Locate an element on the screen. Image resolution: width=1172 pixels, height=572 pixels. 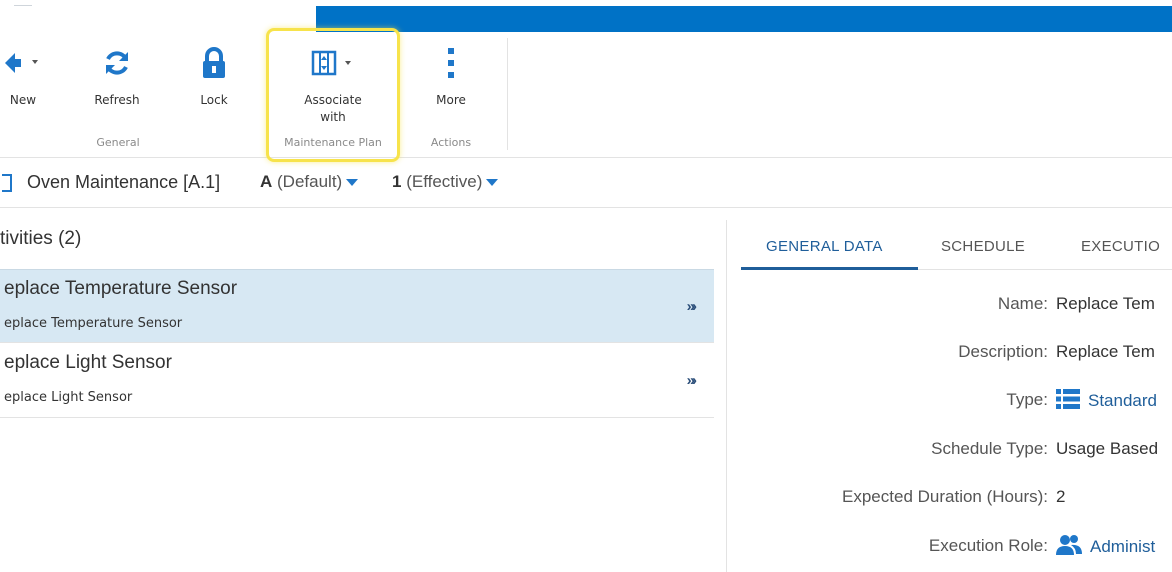
document-icon is located at coordinates (7, 183).